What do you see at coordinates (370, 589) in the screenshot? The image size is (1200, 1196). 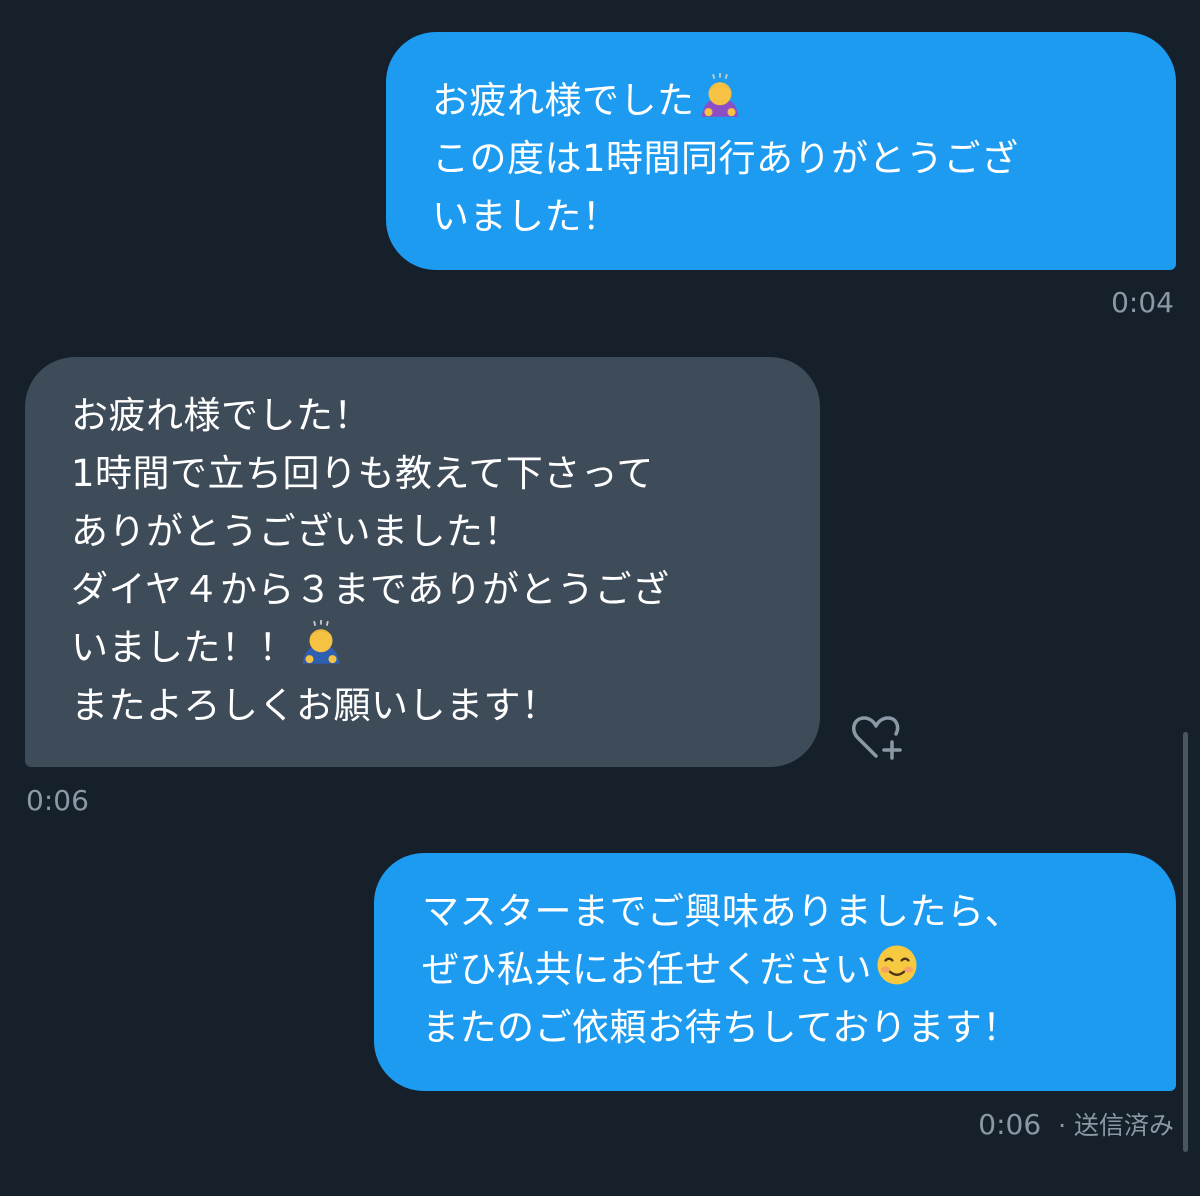 I see `message-line: ダイヤ４から３までありがとうござ` at bounding box center [370, 589].